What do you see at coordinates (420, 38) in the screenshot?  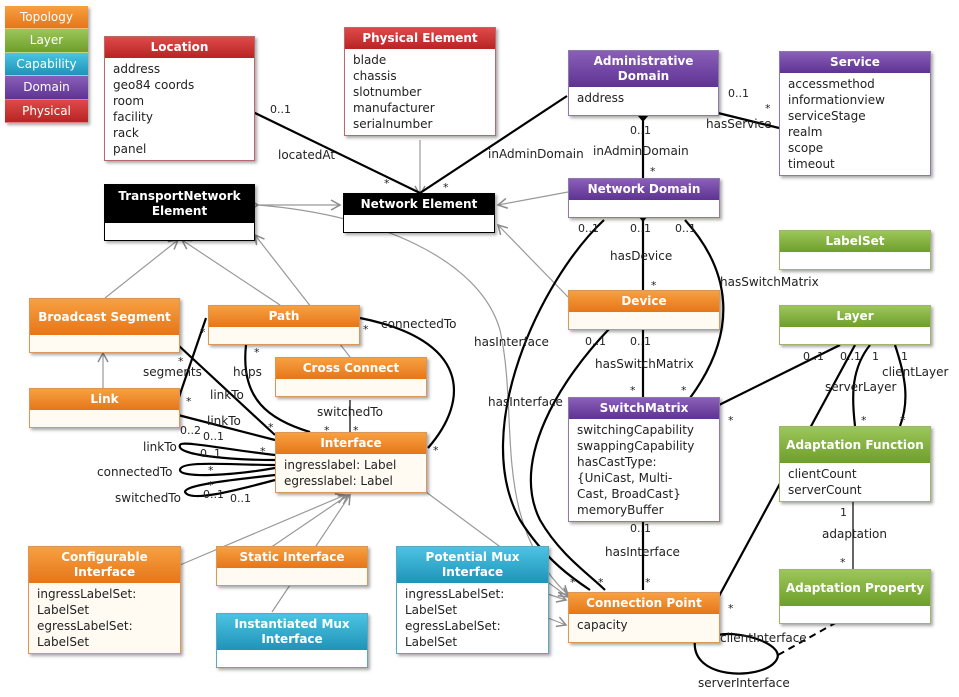 I see `class-title: Physical Element` at bounding box center [420, 38].